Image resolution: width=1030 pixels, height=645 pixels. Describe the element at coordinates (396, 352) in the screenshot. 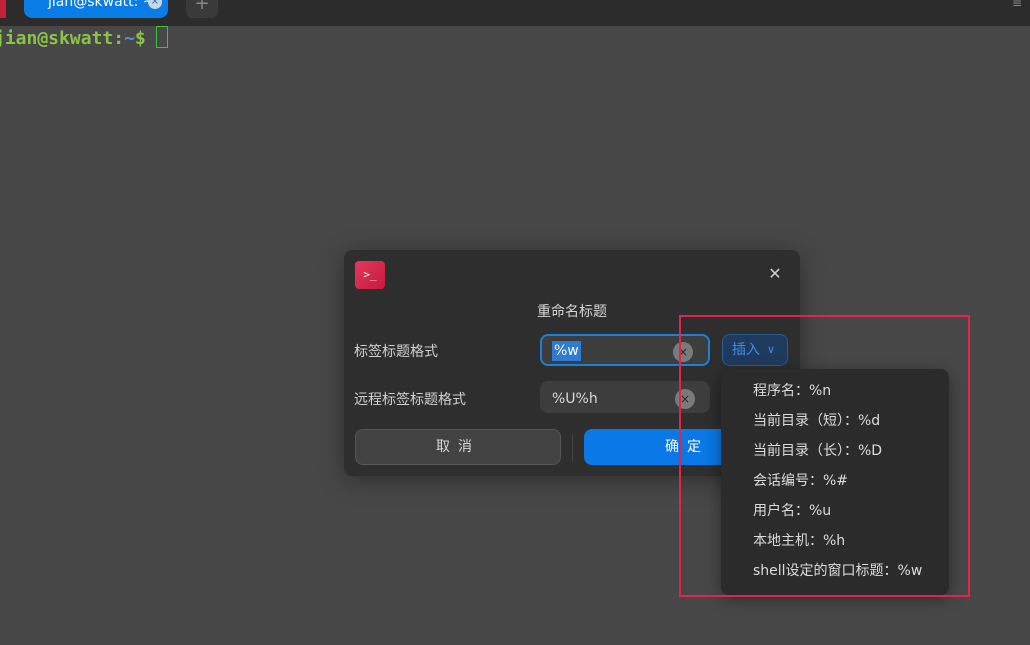

I see `tab-title-format-label: 标签标题格式` at that location.